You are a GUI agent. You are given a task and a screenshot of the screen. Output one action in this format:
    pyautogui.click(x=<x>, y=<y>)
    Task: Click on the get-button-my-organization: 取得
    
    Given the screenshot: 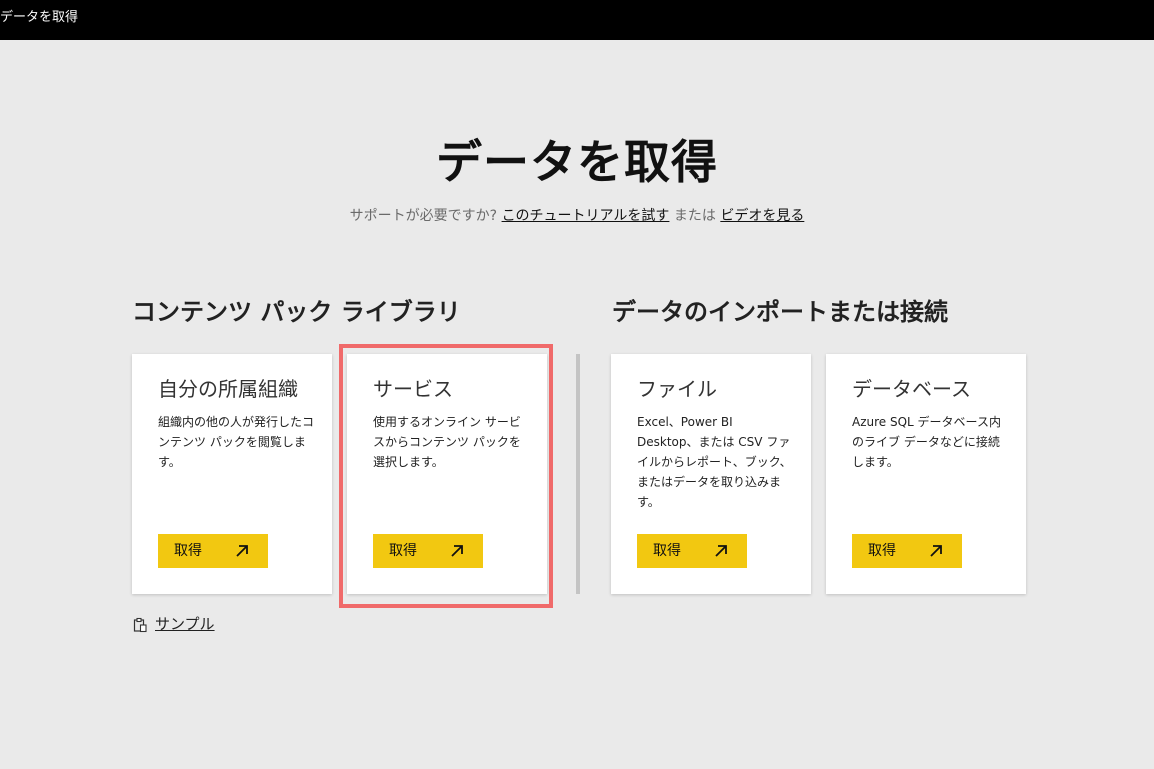 What is the action you would take?
    pyautogui.click(x=213, y=551)
    